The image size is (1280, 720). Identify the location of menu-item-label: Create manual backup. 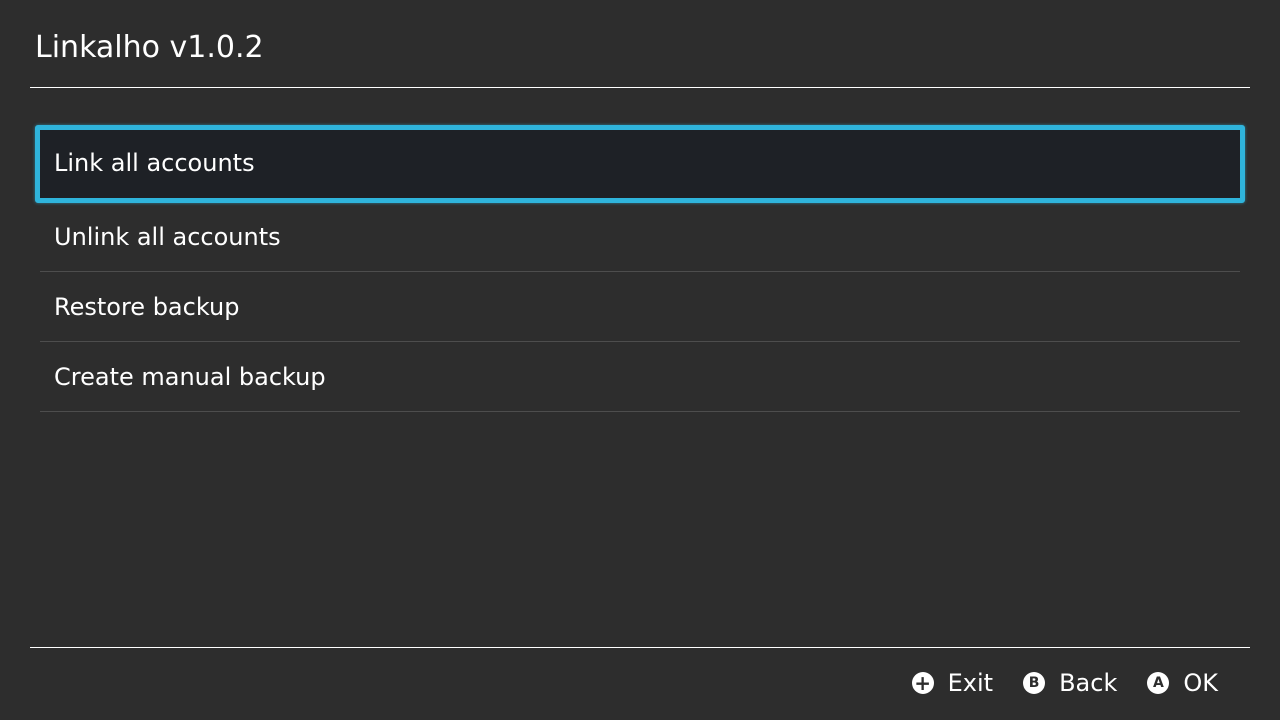
(190, 377).